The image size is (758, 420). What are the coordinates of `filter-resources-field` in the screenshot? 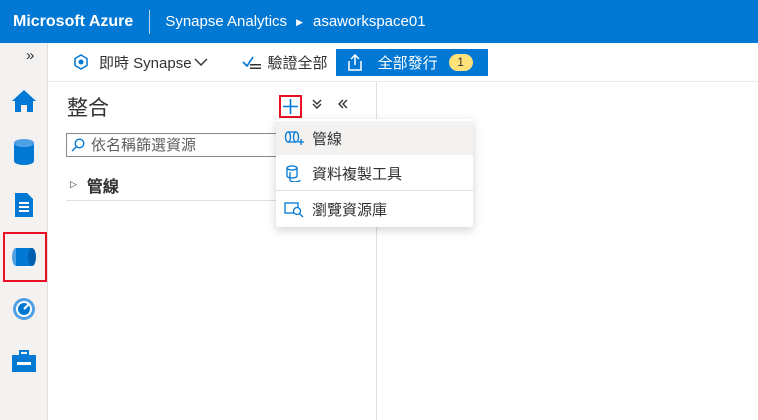 It's located at (174, 145).